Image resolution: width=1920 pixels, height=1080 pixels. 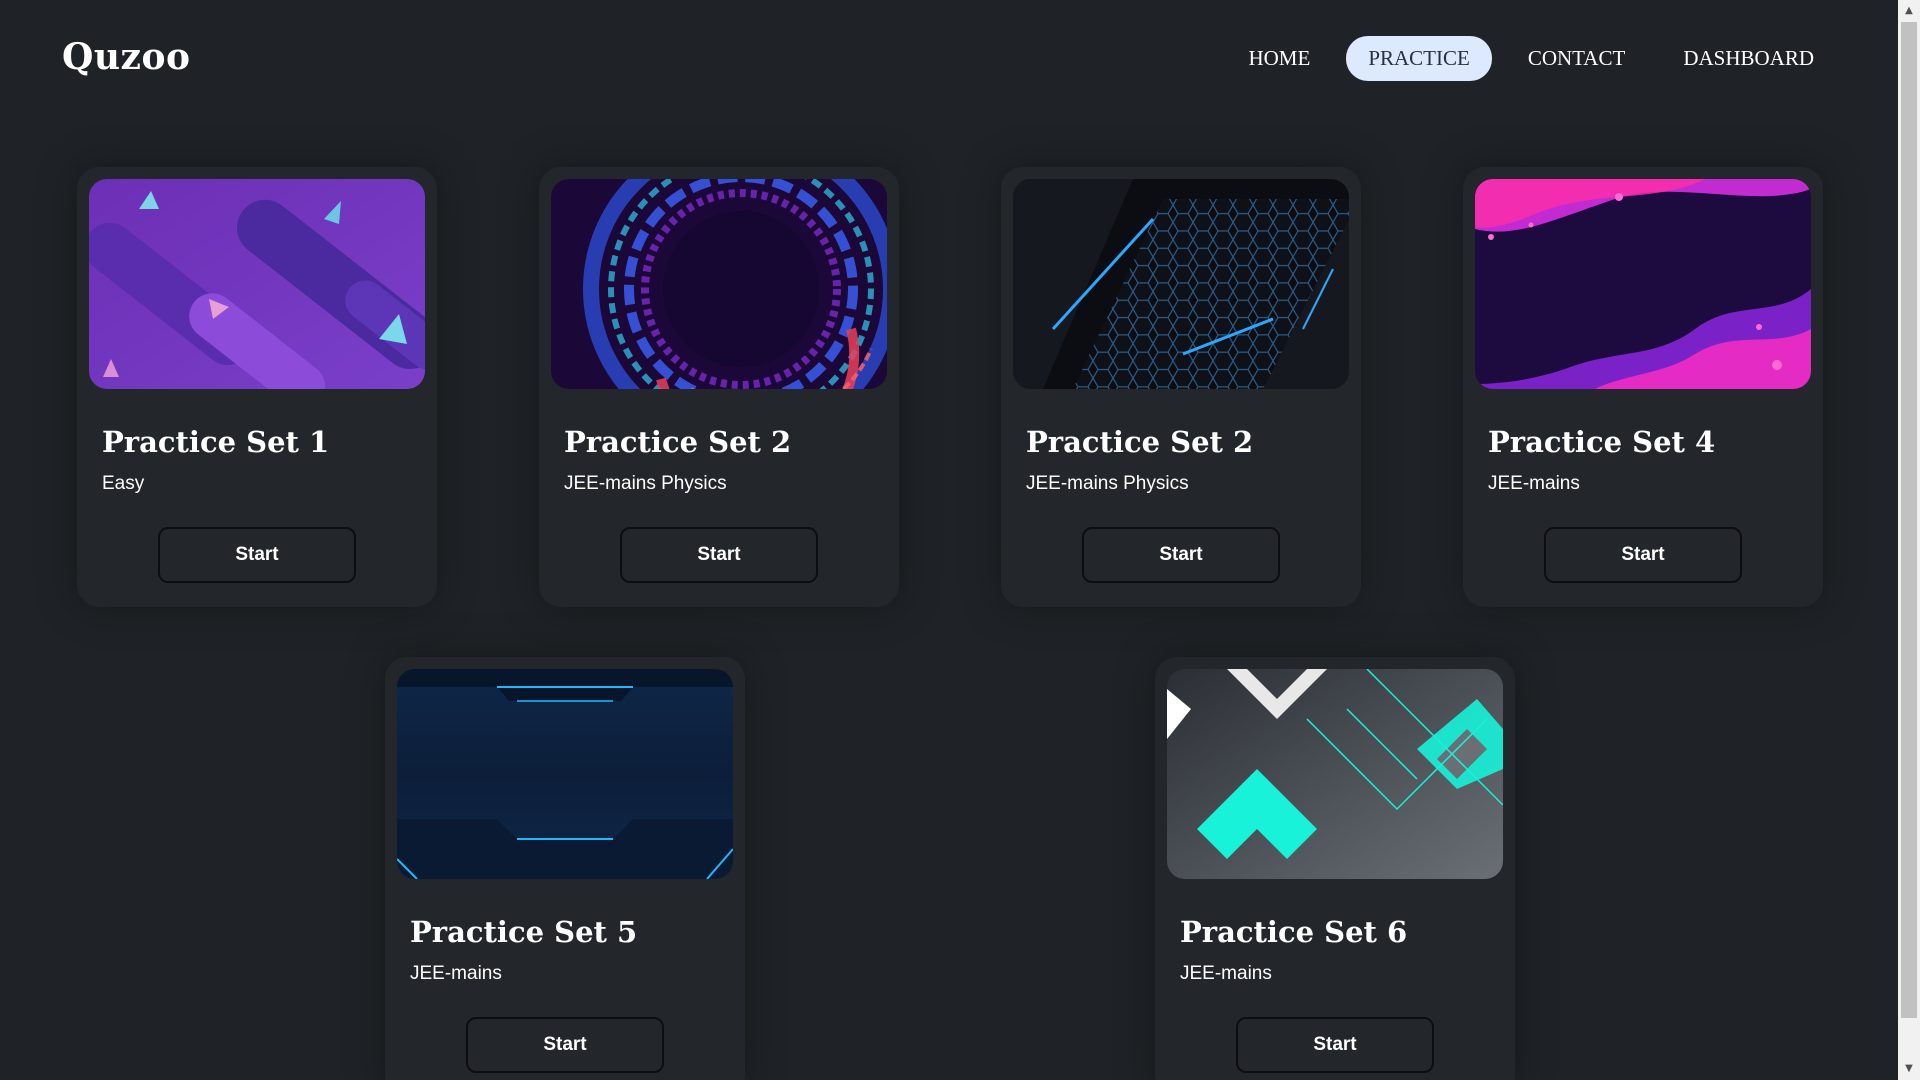 I want to click on navy-tech-image, so click(x=565, y=774).